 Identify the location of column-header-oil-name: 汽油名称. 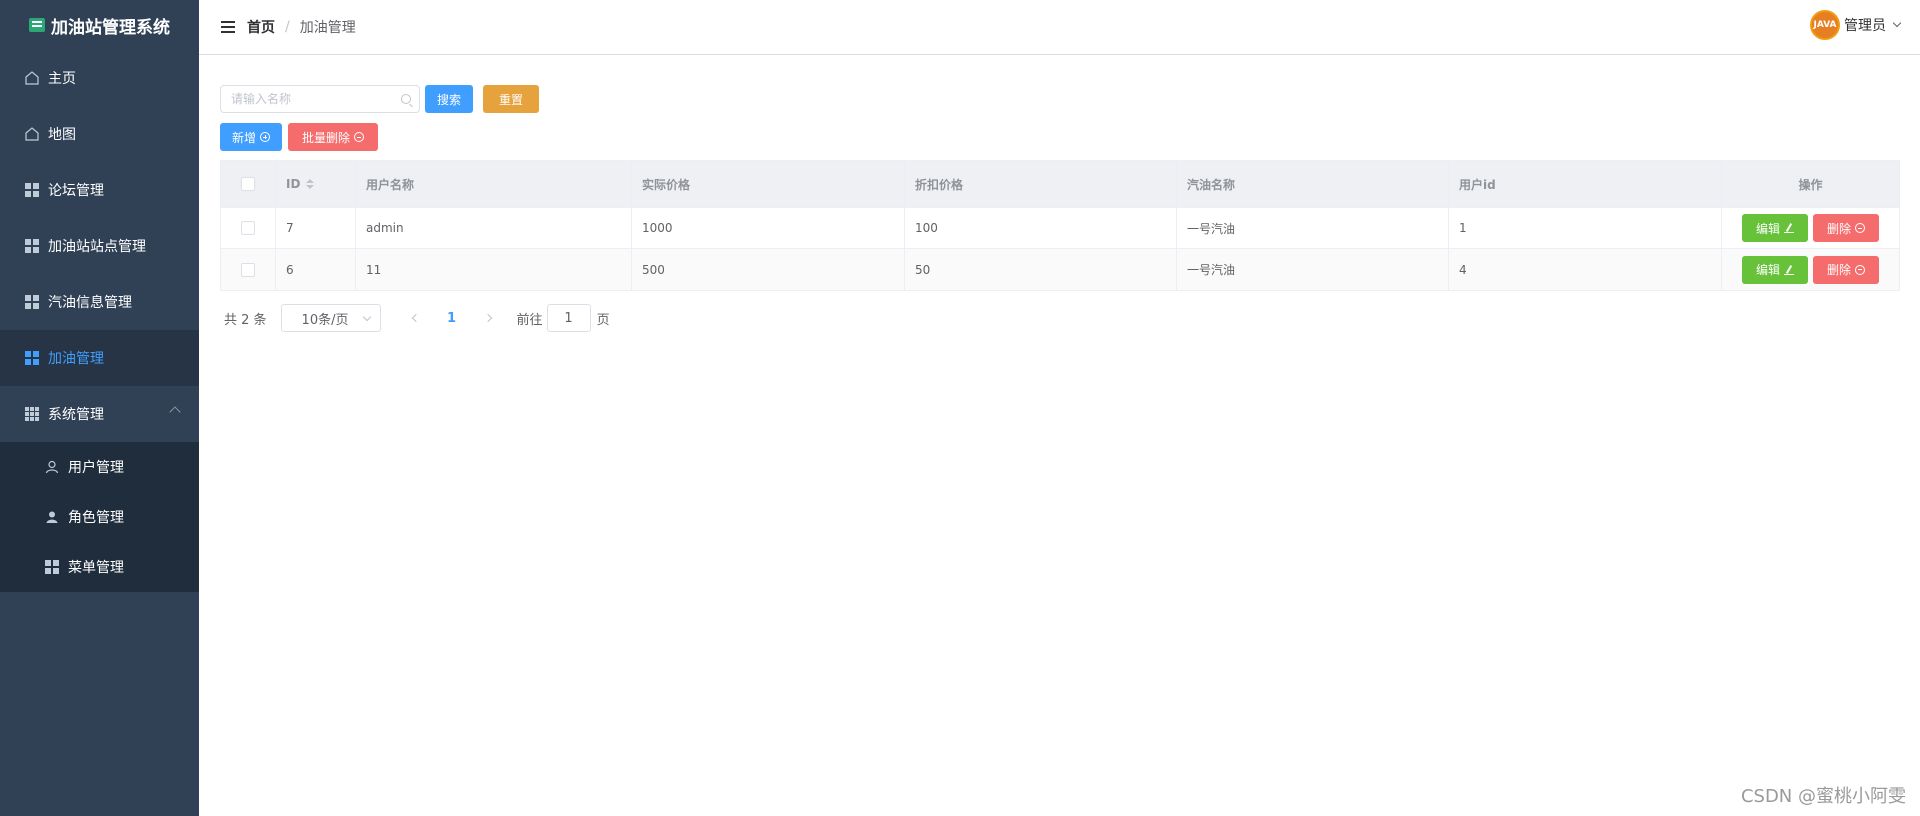
(1313, 184).